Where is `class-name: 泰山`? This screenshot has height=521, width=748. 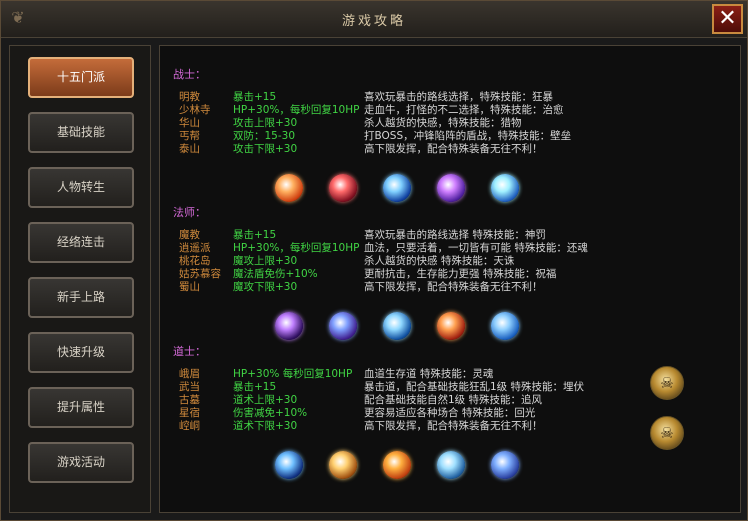
class-name: 泰山 is located at coordinates (189, 149).